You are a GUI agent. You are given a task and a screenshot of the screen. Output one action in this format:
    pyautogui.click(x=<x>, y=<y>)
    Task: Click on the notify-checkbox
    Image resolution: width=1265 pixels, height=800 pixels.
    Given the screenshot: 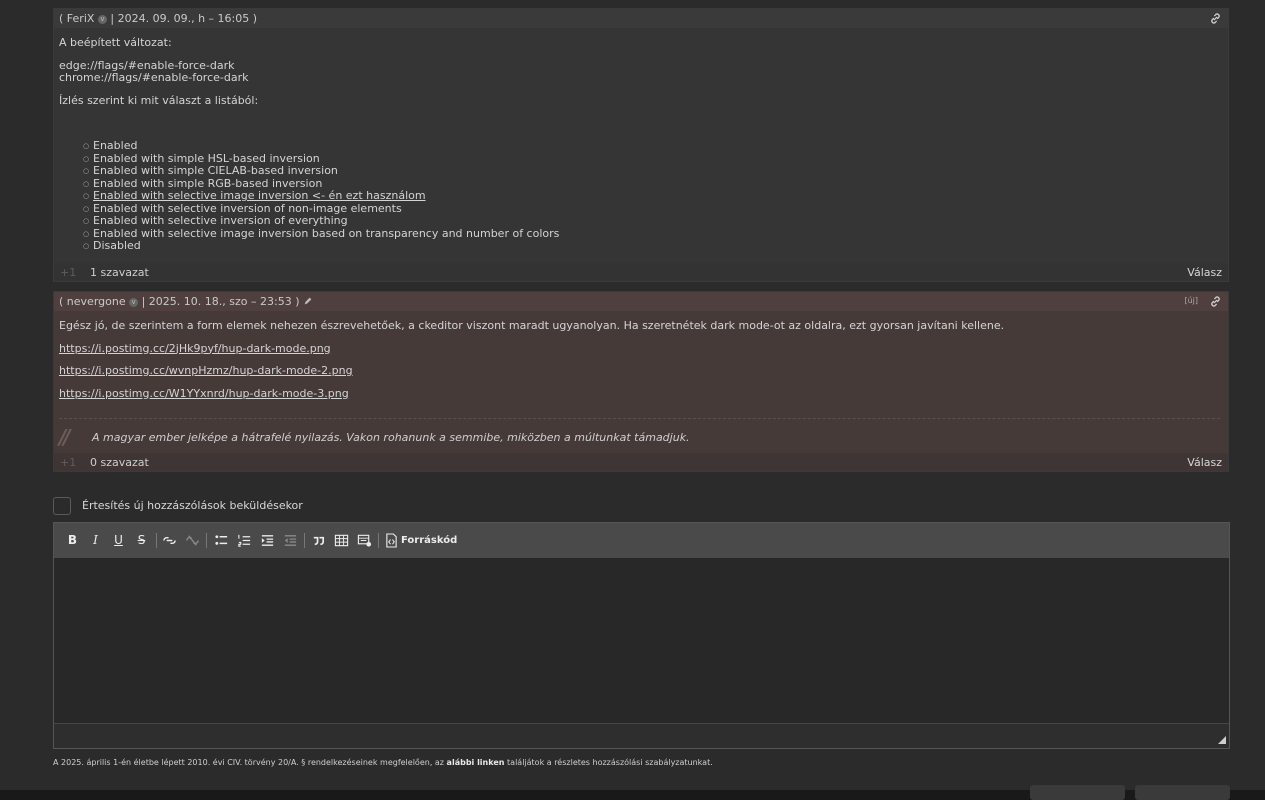 What is the action you would take?
    pyautogui.click(x=62, y=506)
    